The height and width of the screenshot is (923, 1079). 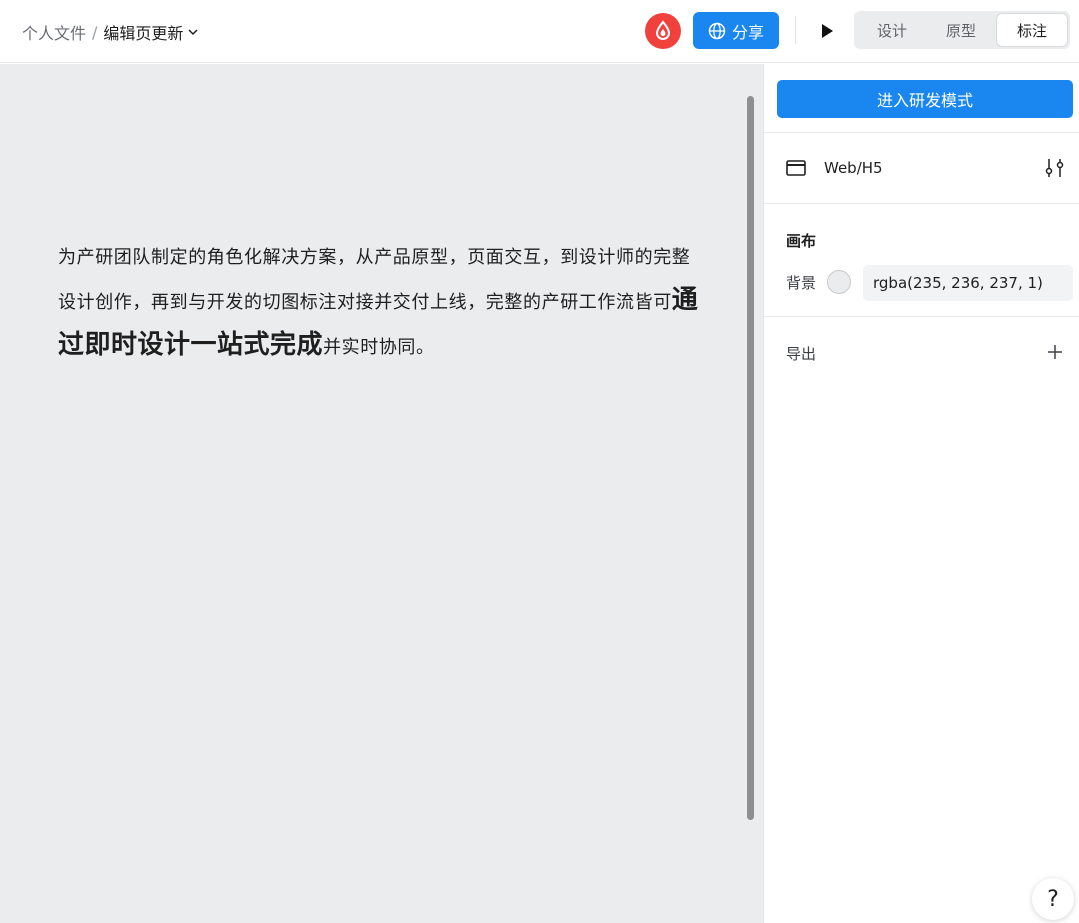 I want to click on top-bar: 个人文件 / 编辑页更新 分享 设计 原型 标注, so click(x=539, y=31).